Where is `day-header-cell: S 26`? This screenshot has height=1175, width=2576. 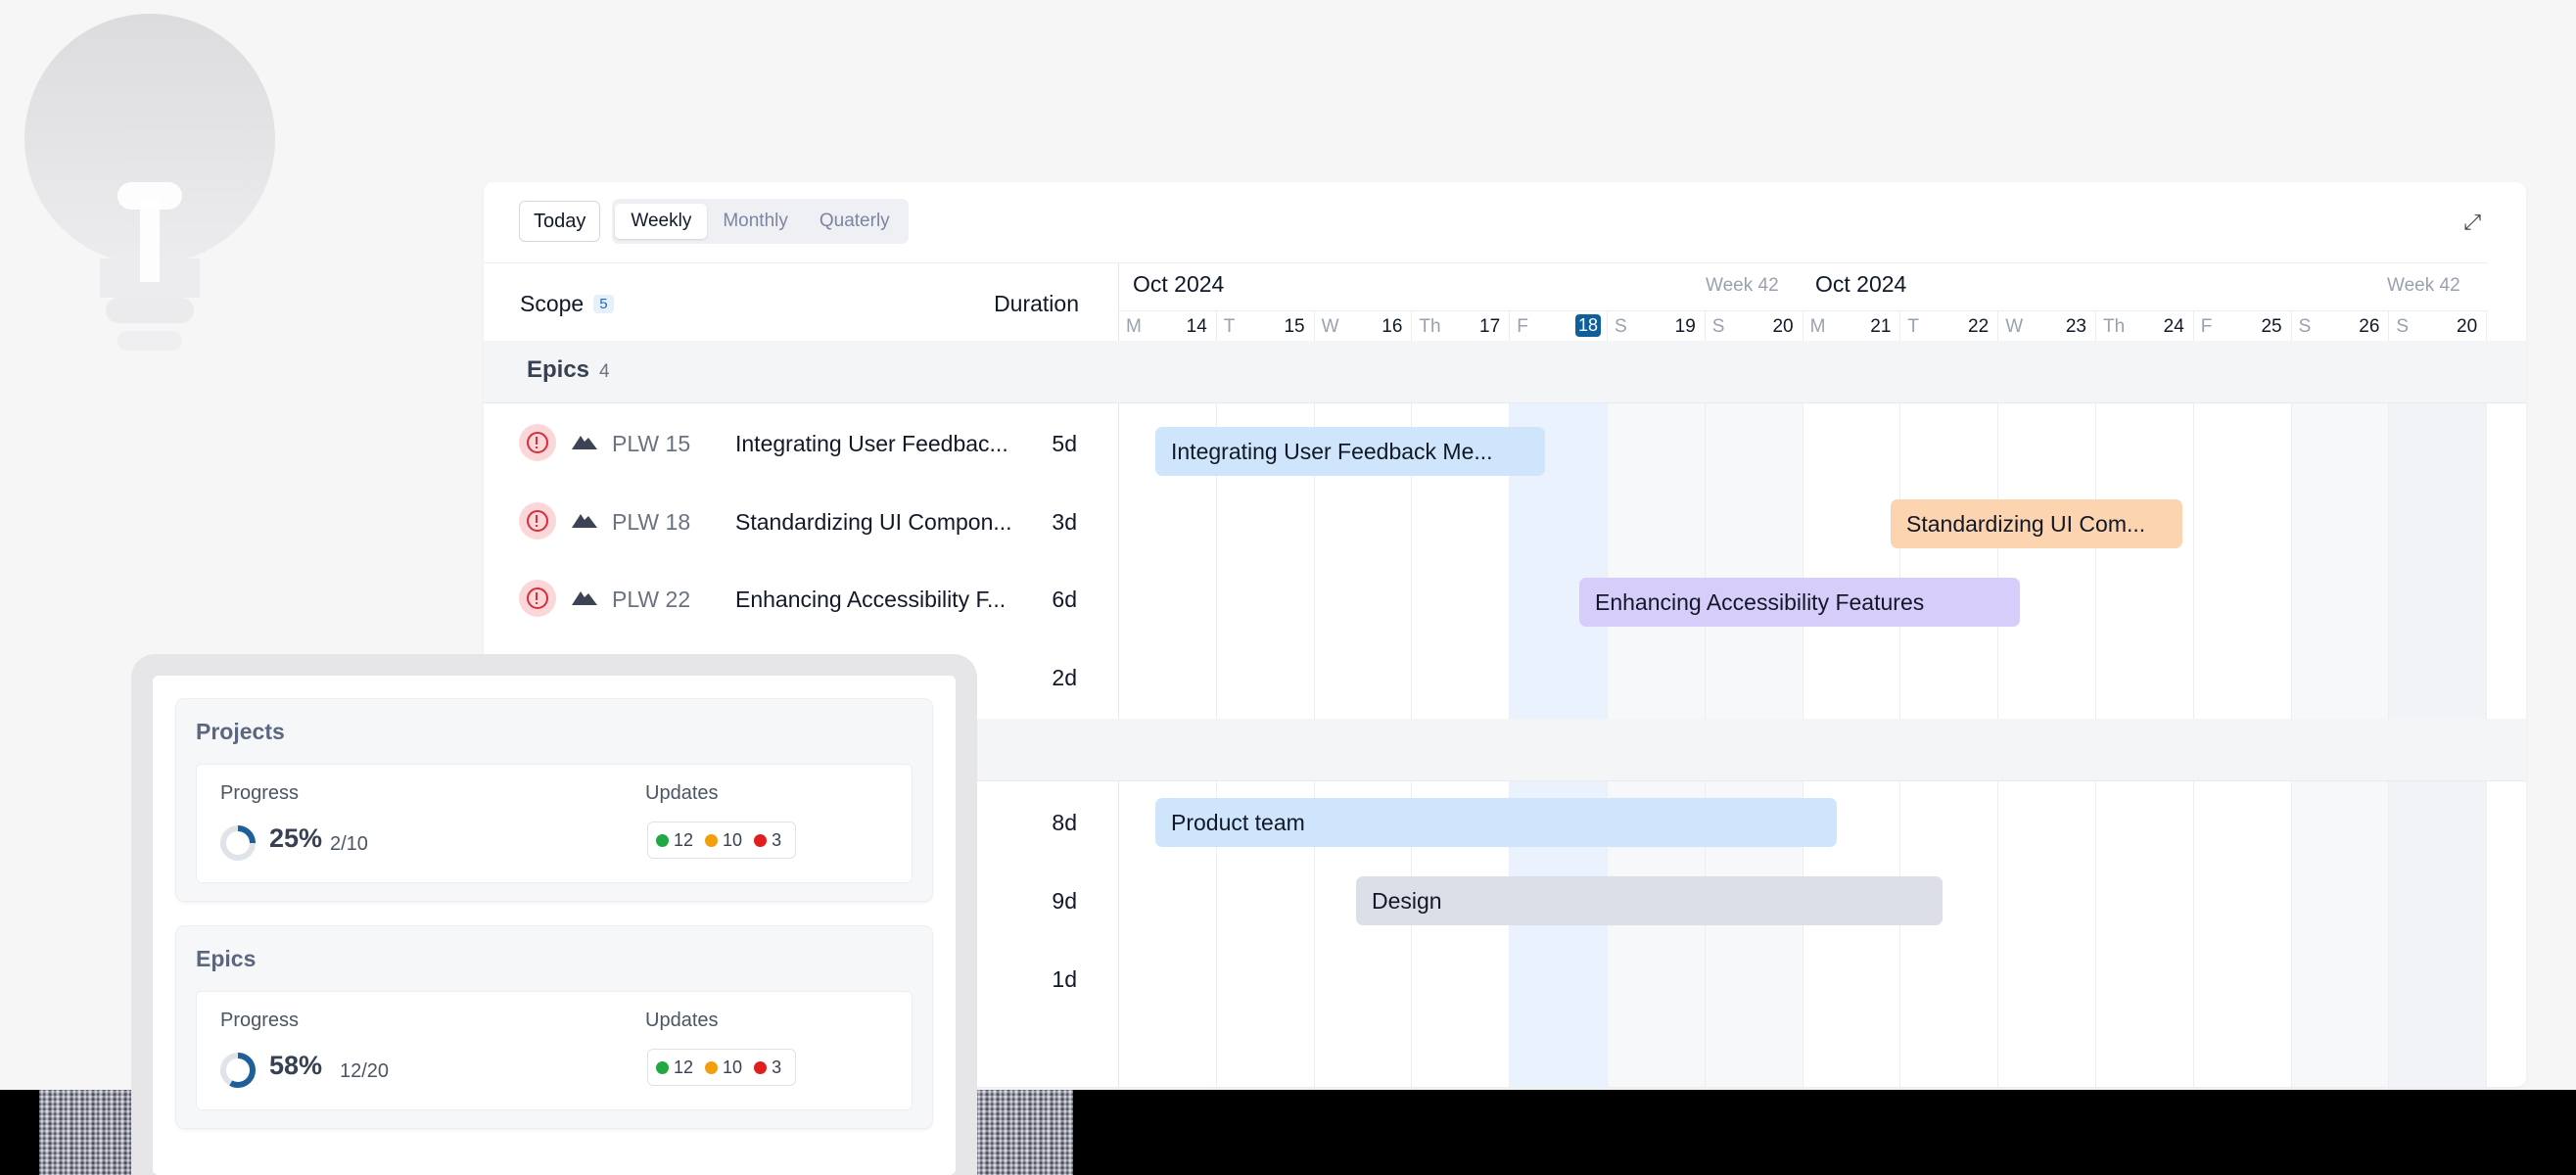 day-header-cell: S 26 is located at coordinates (2341, 327).